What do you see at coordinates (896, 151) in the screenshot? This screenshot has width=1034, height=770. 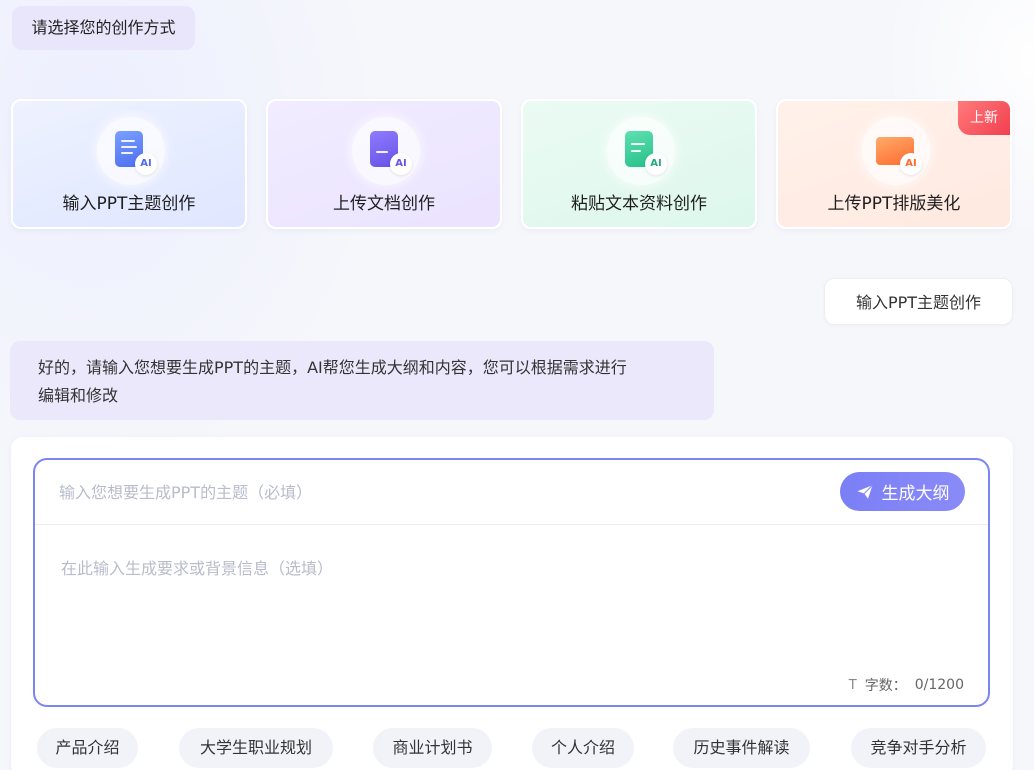 I see `folder-ai-icon: AI` at bounding box center [896, 151].